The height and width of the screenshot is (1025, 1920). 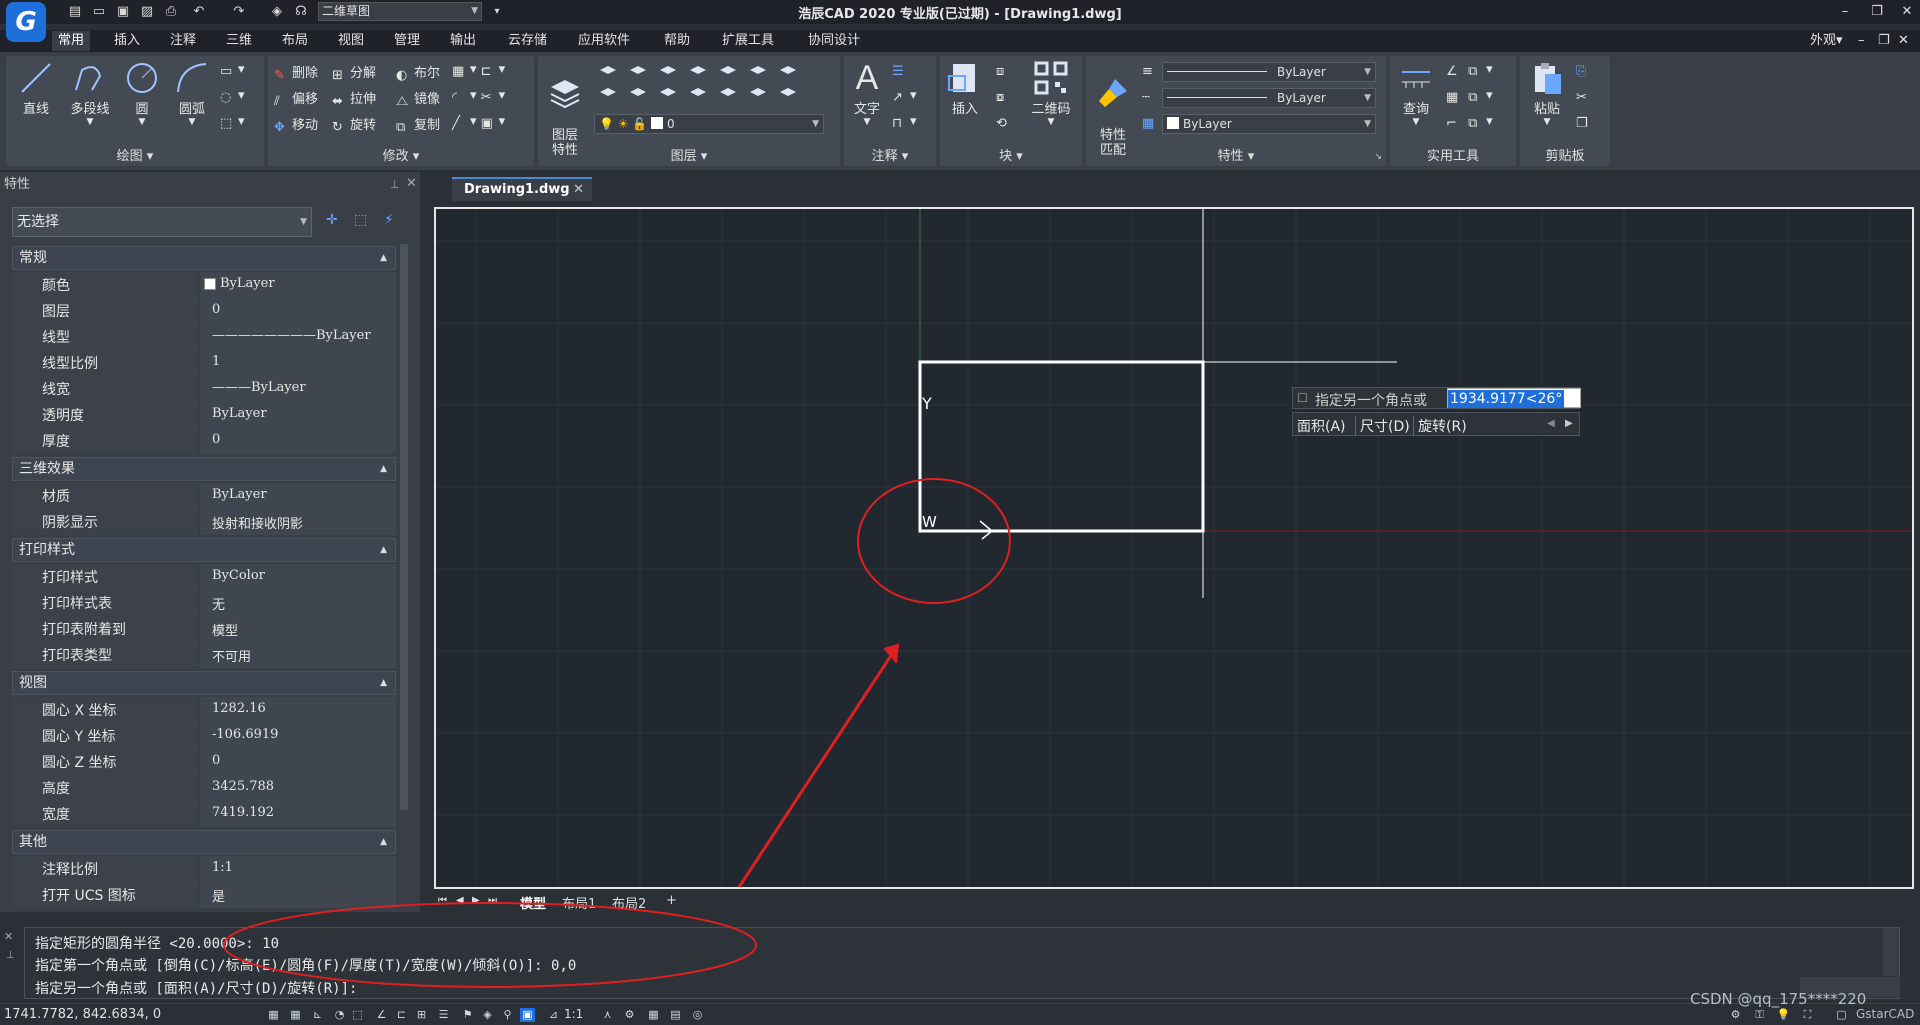 What do you see at coordinates (204, 577) in the screenshot?
I see `property-row: 打印样式 ByColor` at bounding box center [204, 577].